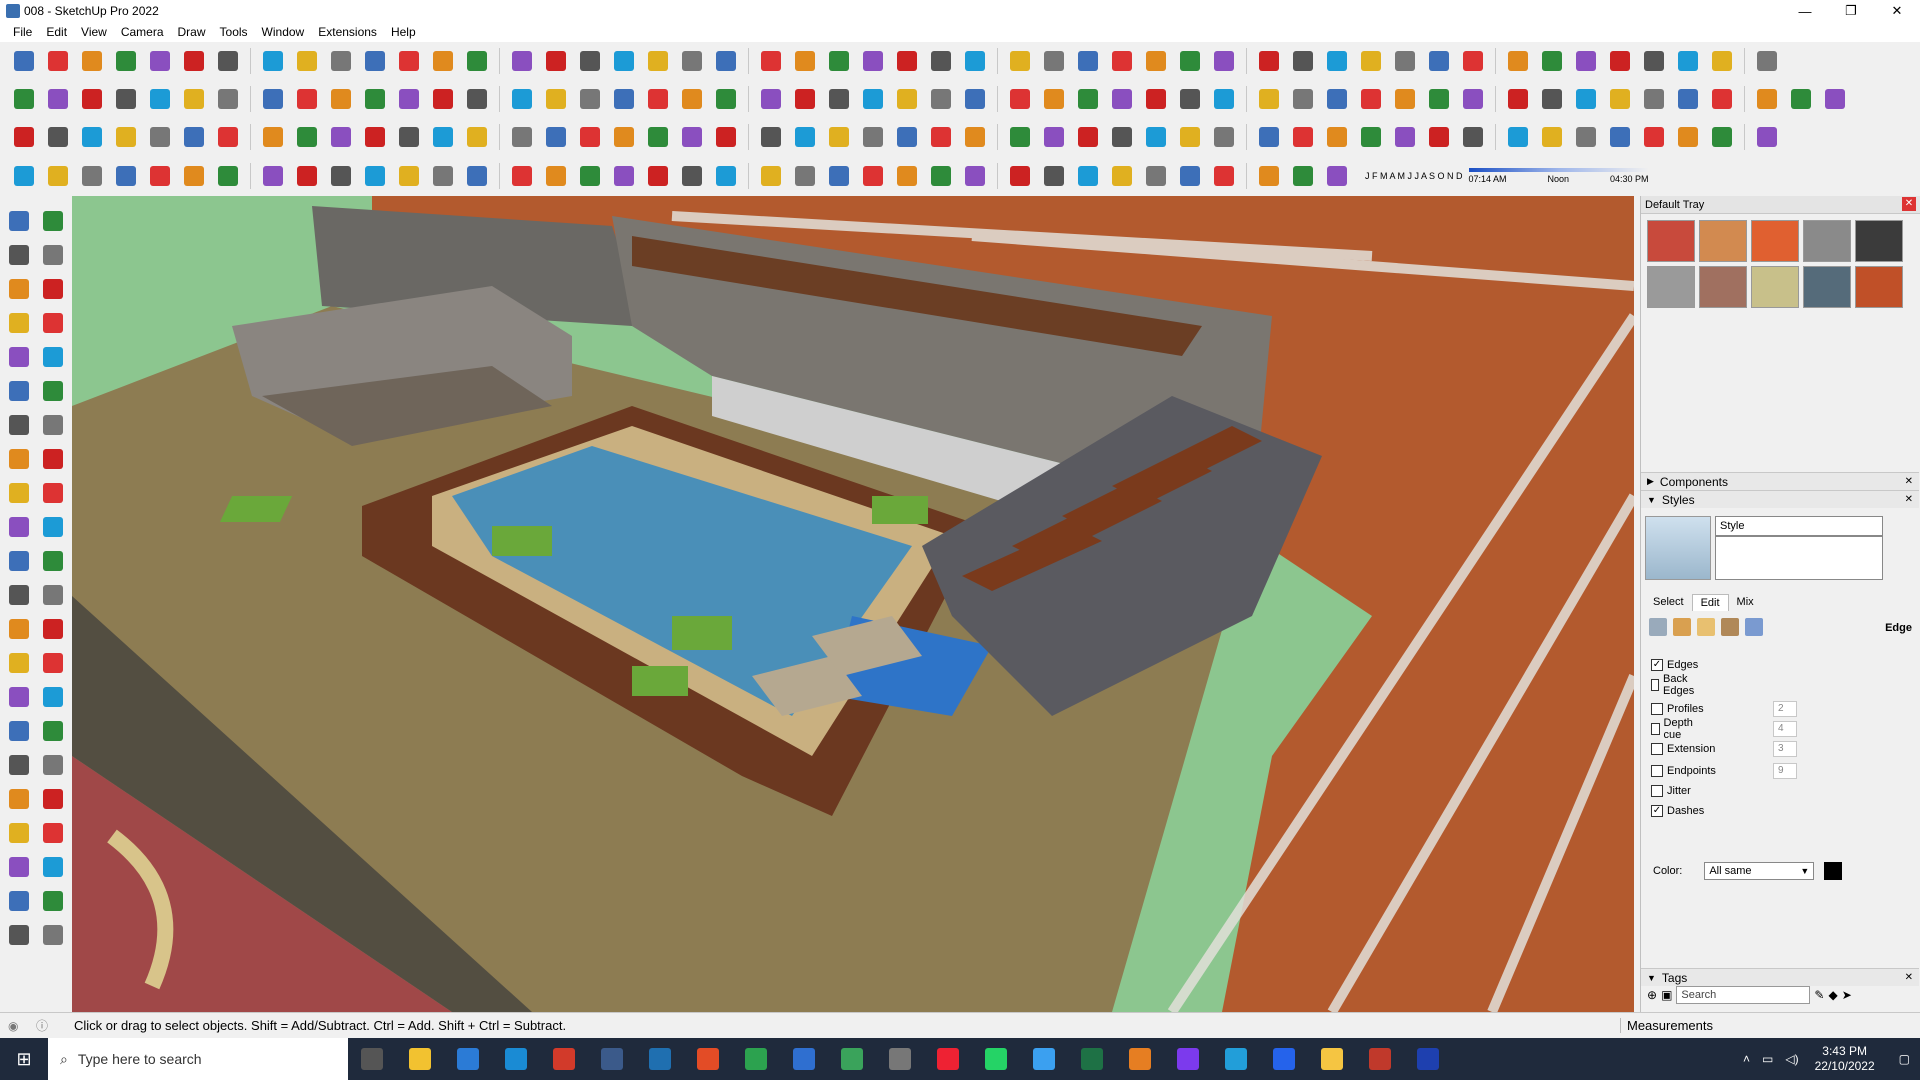 Image resolution: width=1920 pixels, height=1080 pixels. I want to click on edge-option-value: 3, so click(1785, 749).